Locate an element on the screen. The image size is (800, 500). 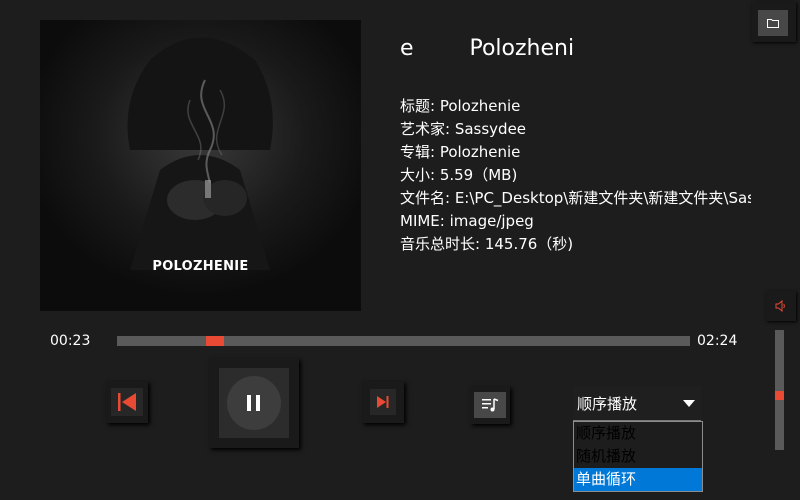
progress-bar is located at coordinates (403, 341).